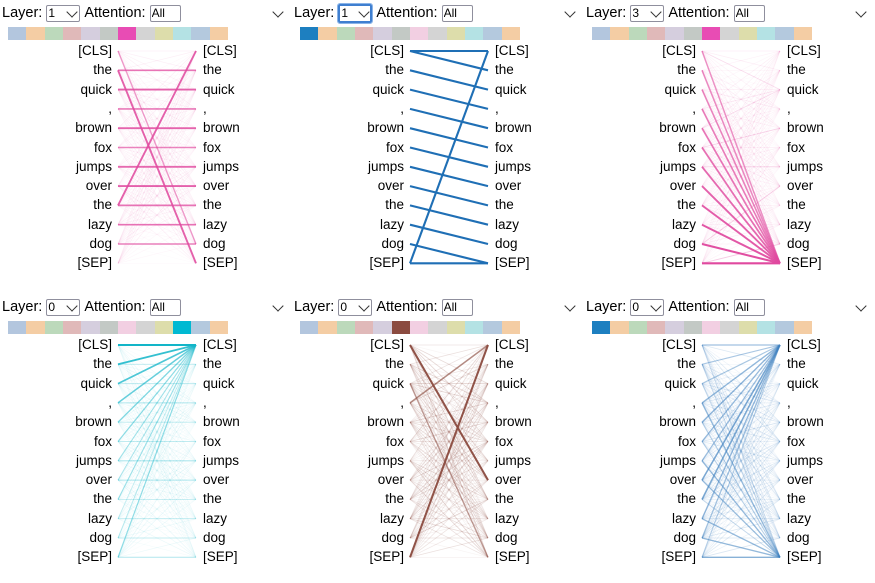 The height and width of the screenshot is (583, 875). What do you see at coordinates (386, 167) in the screenshot?
I see `source-token: jumps` at bounding box center [386, 167].